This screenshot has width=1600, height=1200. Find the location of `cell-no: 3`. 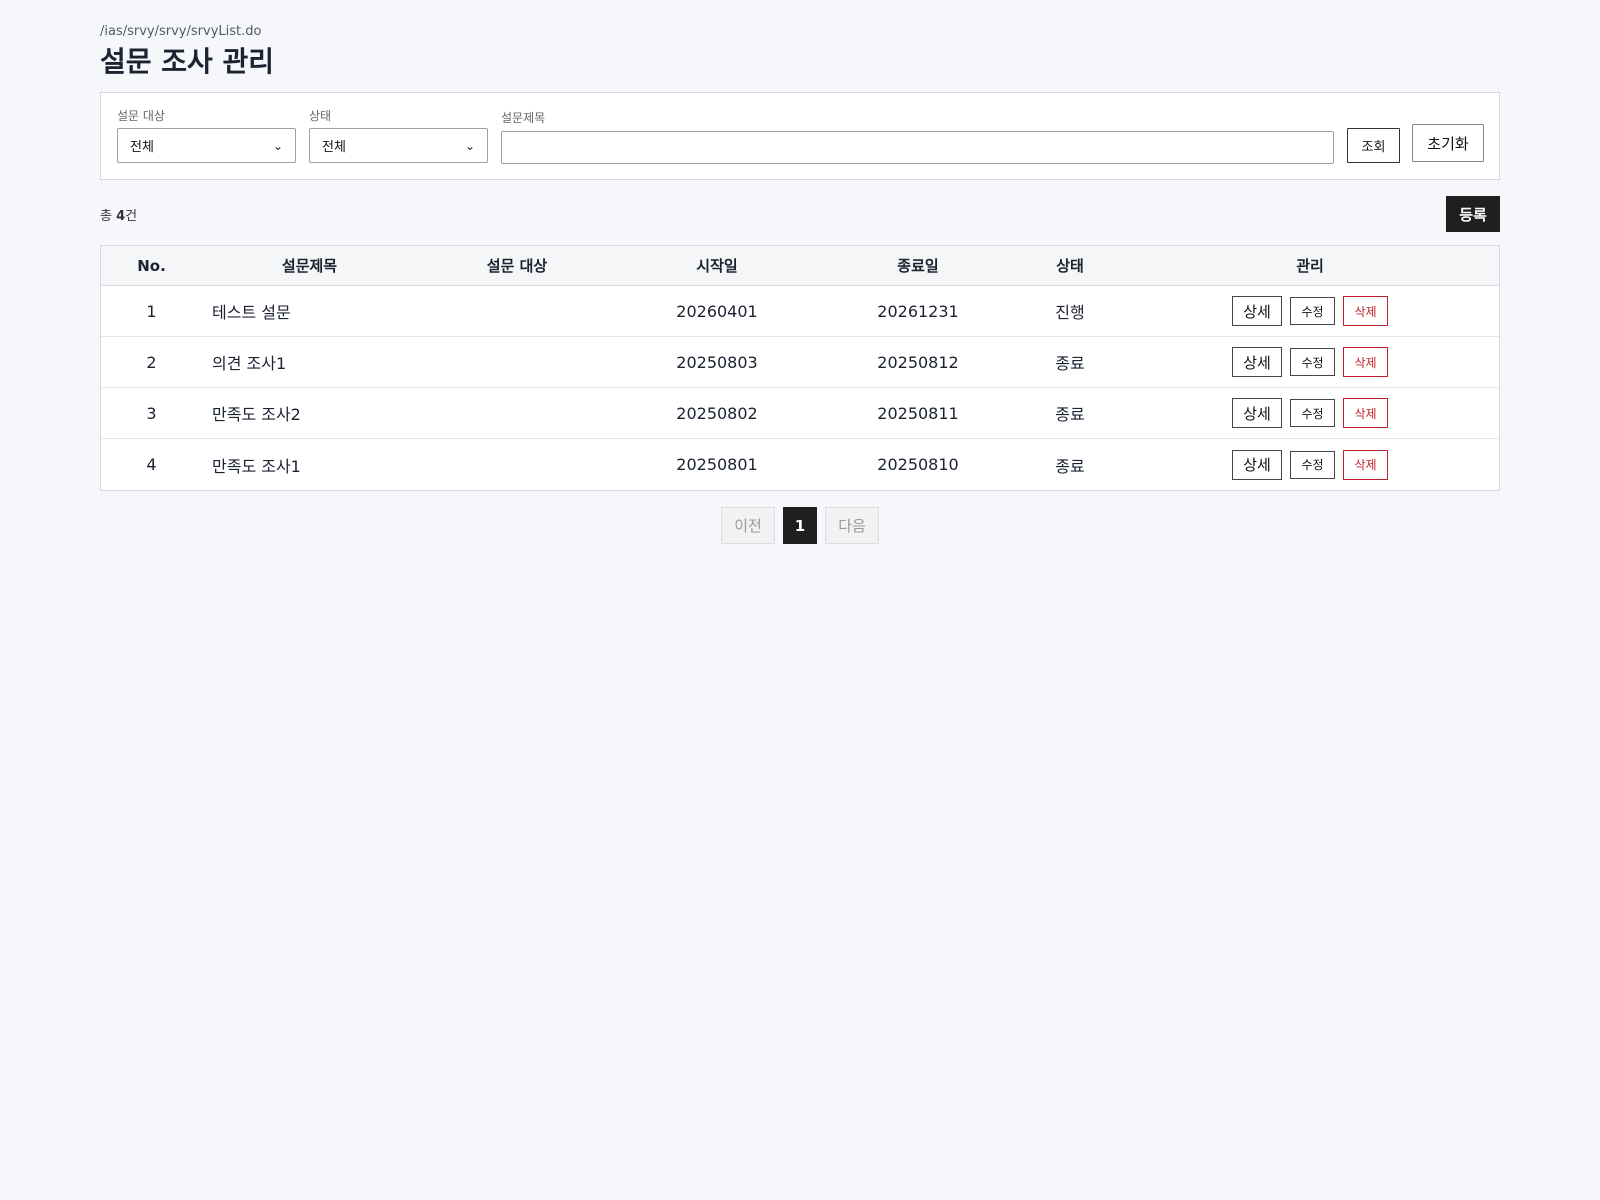

cell-no: 3 is located at coordinates (151, 413).